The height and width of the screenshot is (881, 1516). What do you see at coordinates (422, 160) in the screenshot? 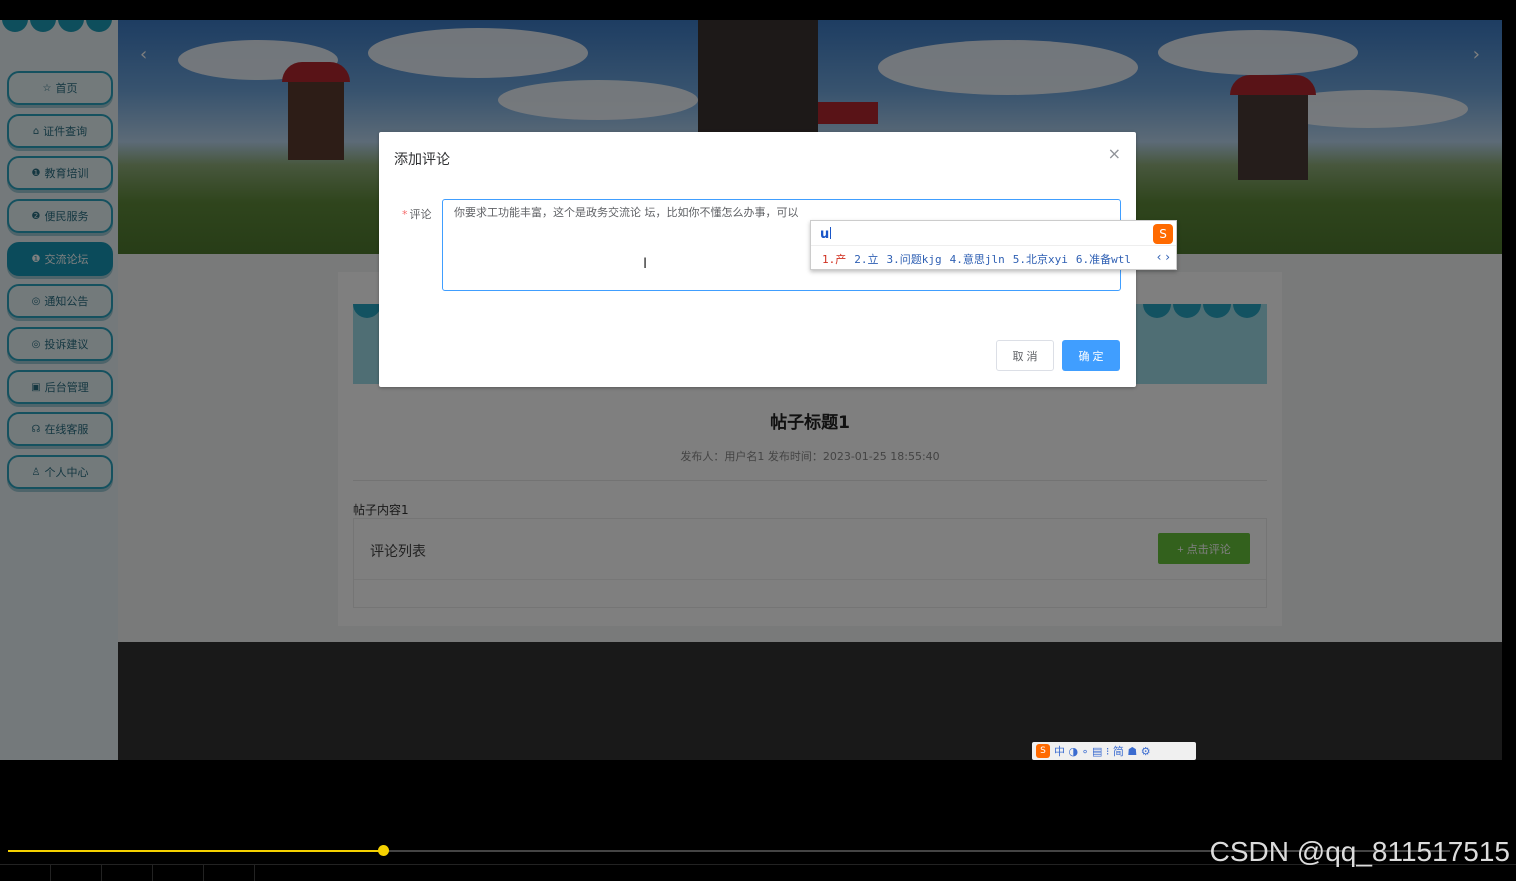
I see `dialog-title: 添加评论` at bounding box center [422, 160].